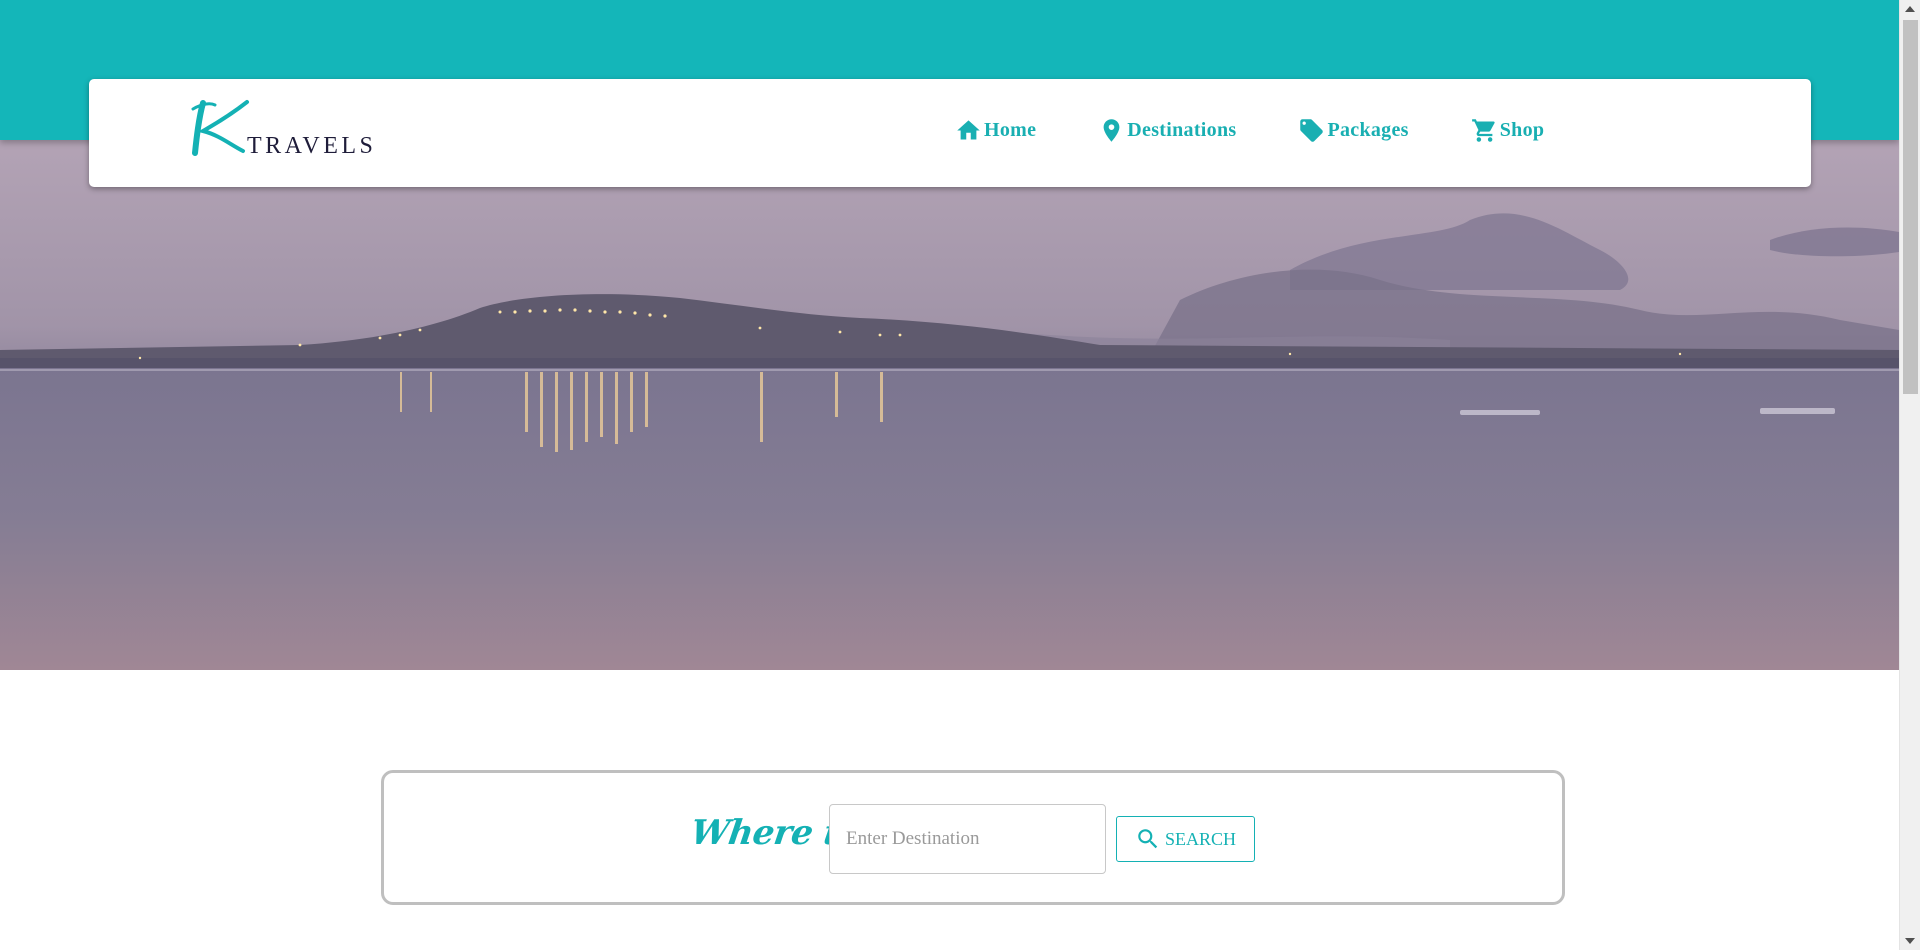 The image size is (1920, 950). Describe the element at coordinates (1368, 130) in the screenshot. I see `nav-item-label: Packages` at that location.